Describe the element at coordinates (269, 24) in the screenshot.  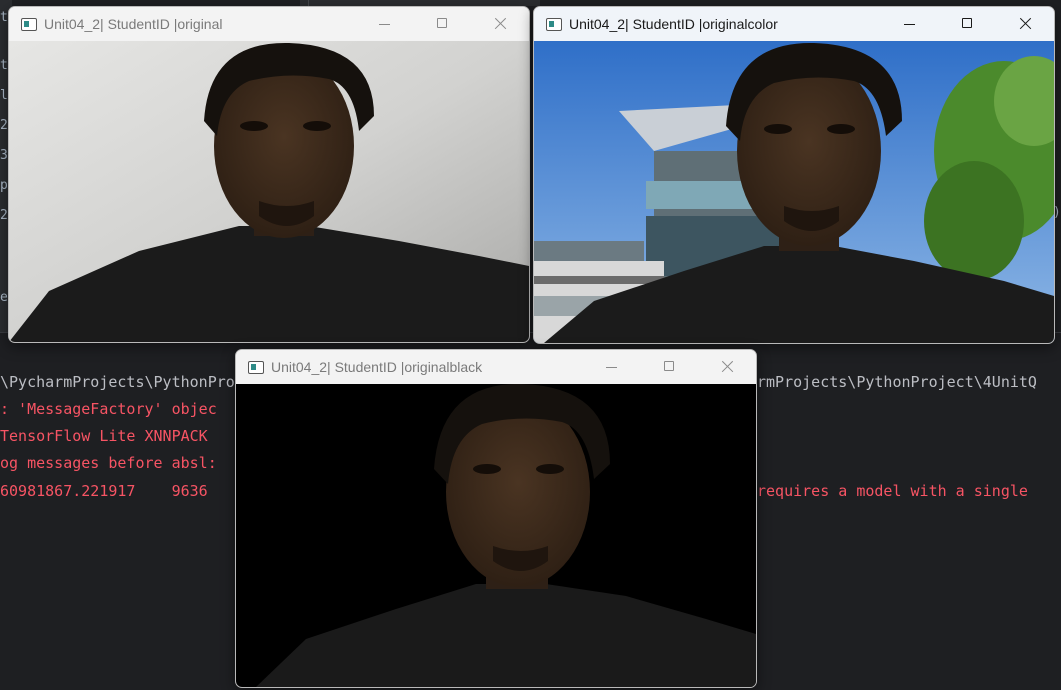
I see `title-bar: Unit04_2| StudentID |original` at that location.